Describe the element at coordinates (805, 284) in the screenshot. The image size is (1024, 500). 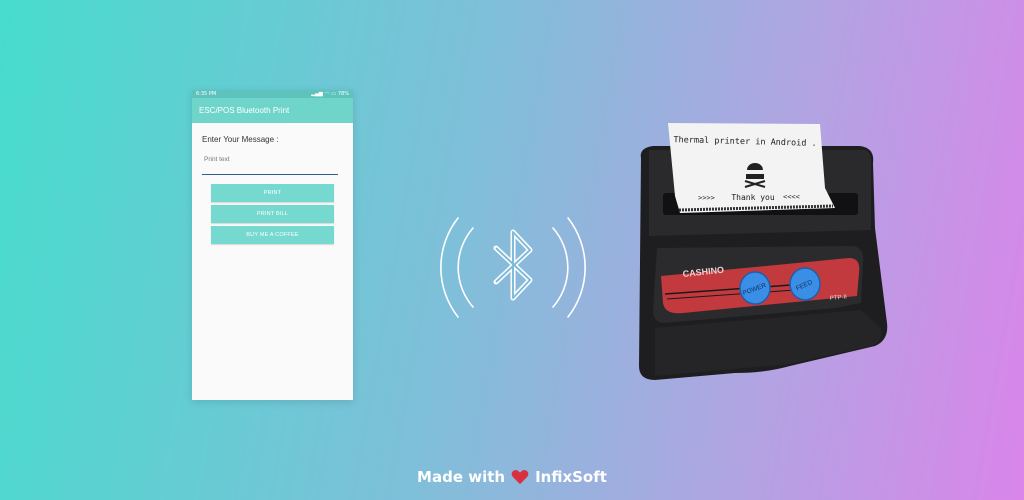
I see `feed-button: FEED` at that location.